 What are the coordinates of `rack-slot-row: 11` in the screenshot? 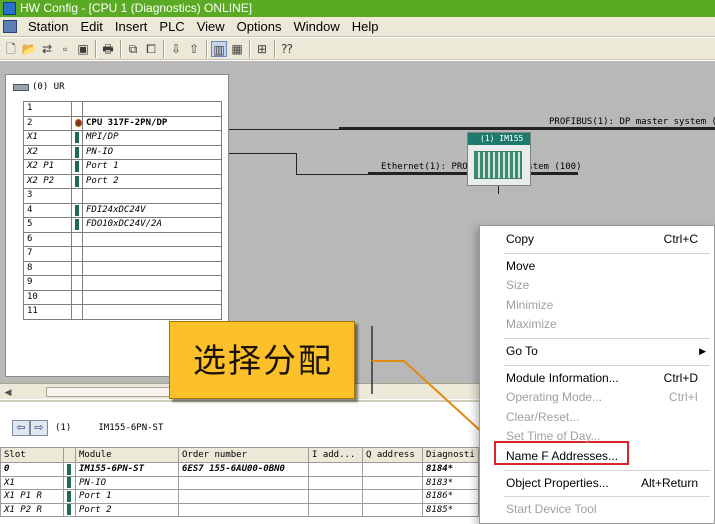 It's located at (122, 312).